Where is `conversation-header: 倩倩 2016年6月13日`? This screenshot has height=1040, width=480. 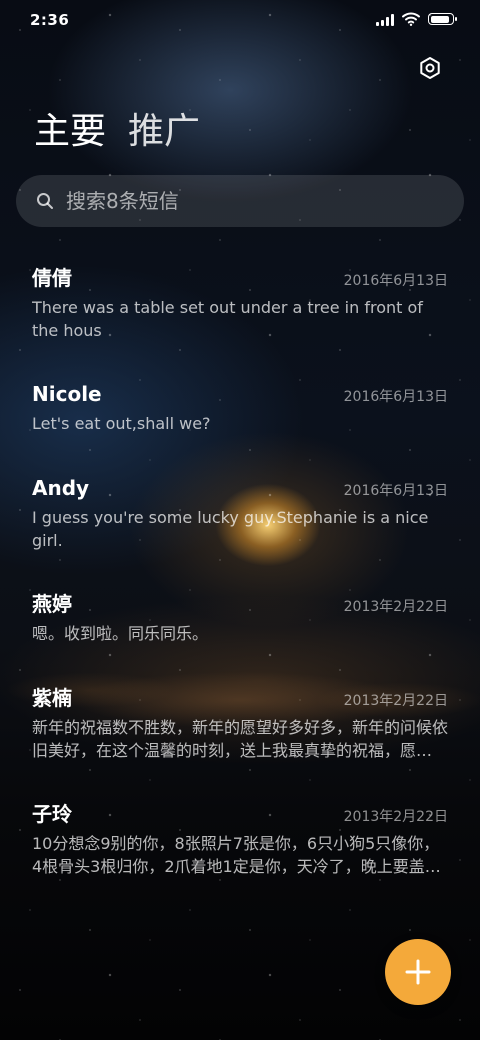
conversation-header: 倩倩 2016年6月13日 is located at coordinates (240, 278).